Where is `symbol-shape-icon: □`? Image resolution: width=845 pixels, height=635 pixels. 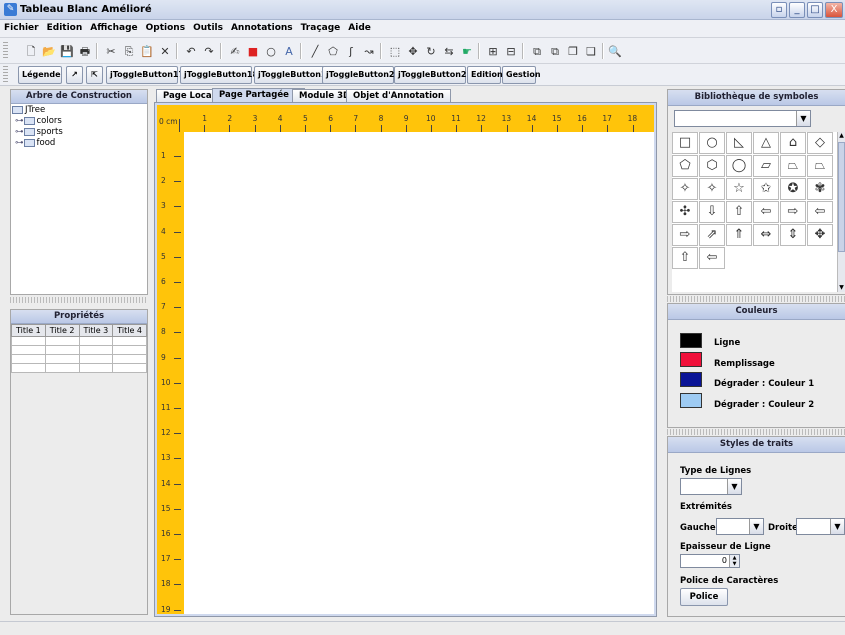
symbol-shape-icon: □ is located at coordinates (685, 143).